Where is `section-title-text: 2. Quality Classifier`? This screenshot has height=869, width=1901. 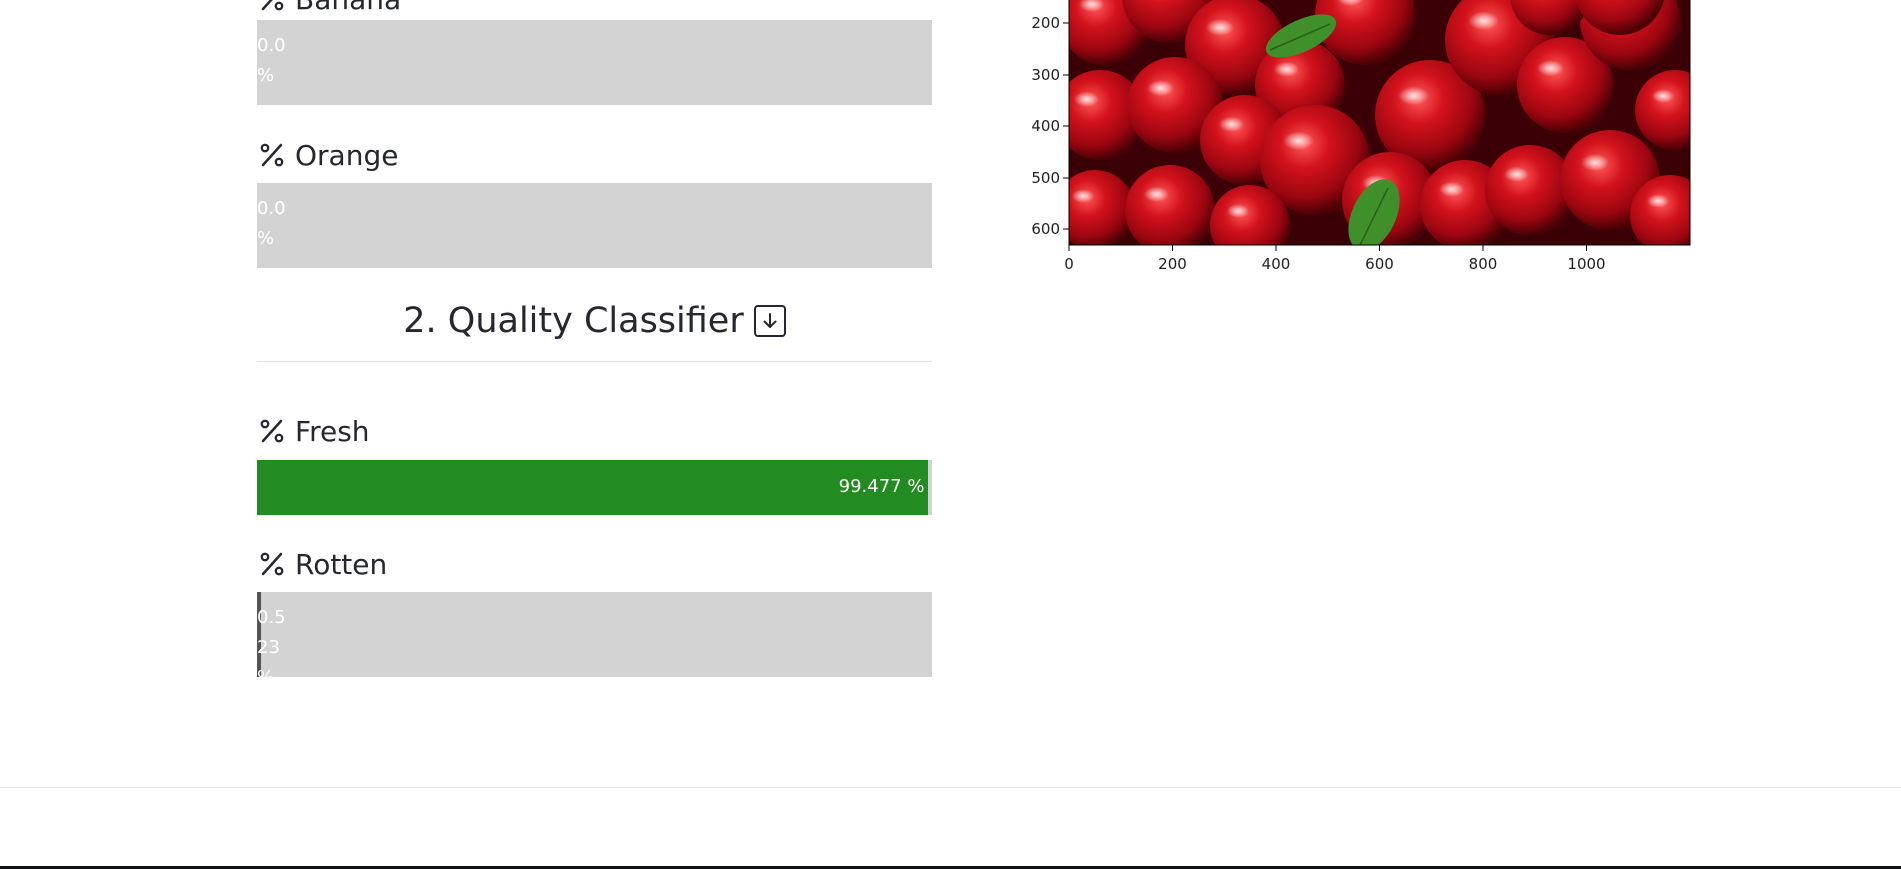 section-title-text: 2. Quality Classifier is located at coordinates (573, 321).